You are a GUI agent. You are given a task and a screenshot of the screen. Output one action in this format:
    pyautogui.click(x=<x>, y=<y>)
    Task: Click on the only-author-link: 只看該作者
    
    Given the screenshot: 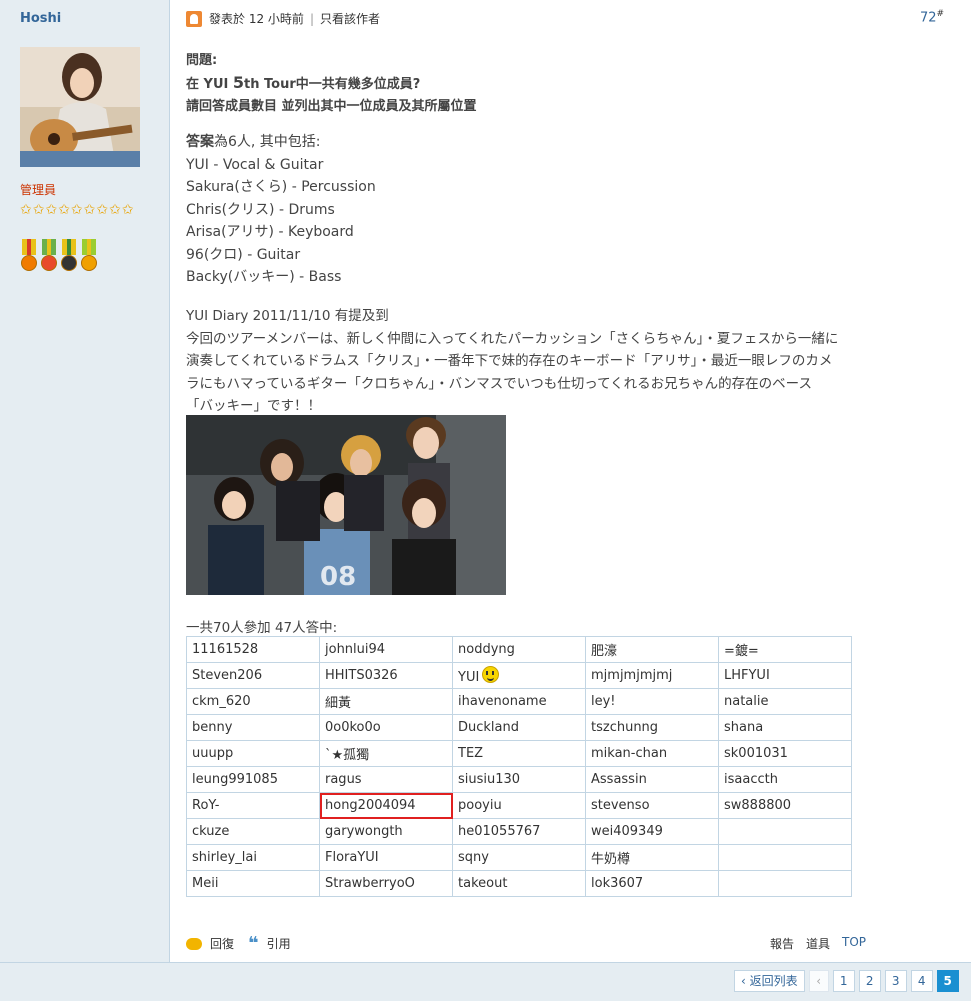 What is the action you would take?
    pyautogui.click(x=350, y=18)
    